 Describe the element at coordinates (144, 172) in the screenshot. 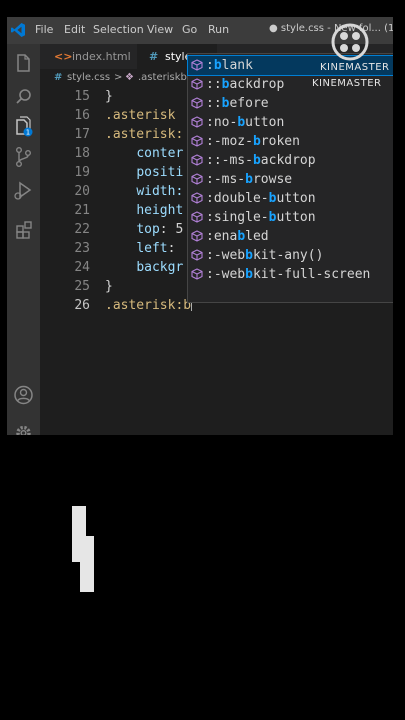

I see `code-line: positi` at that location.